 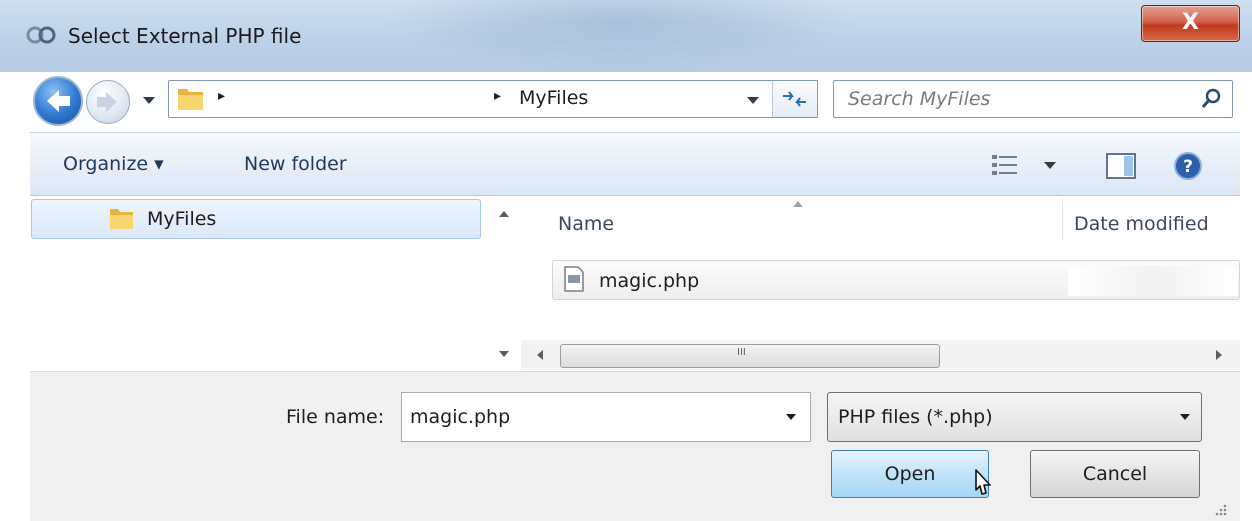 I want to click on sort-ascending-icon, so click(x=798, y=204).